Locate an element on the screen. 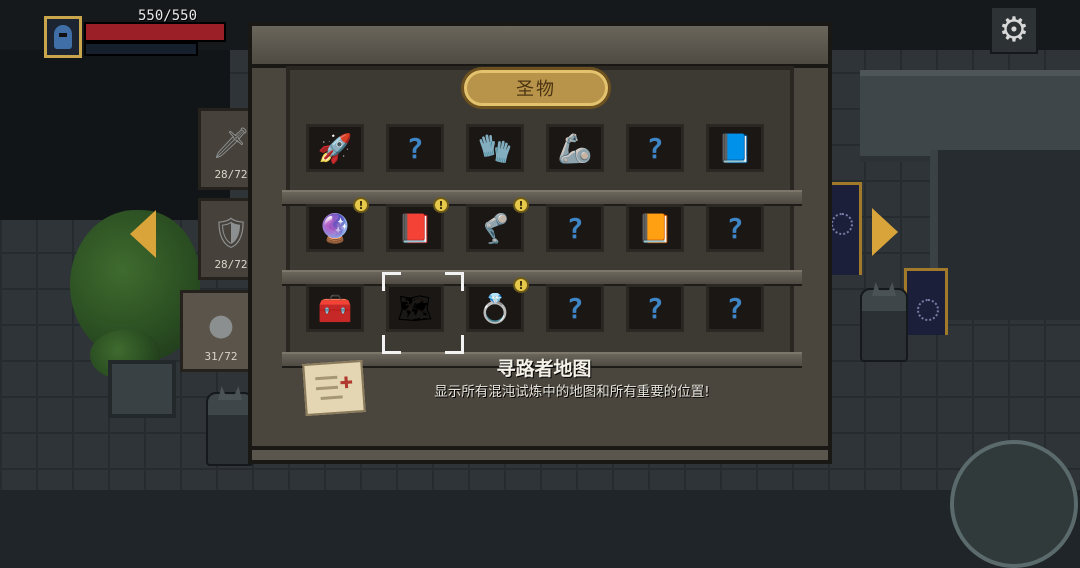 The image size is (1080, 568). chest-icon: 🧰 is located at coordinates (335, 308).